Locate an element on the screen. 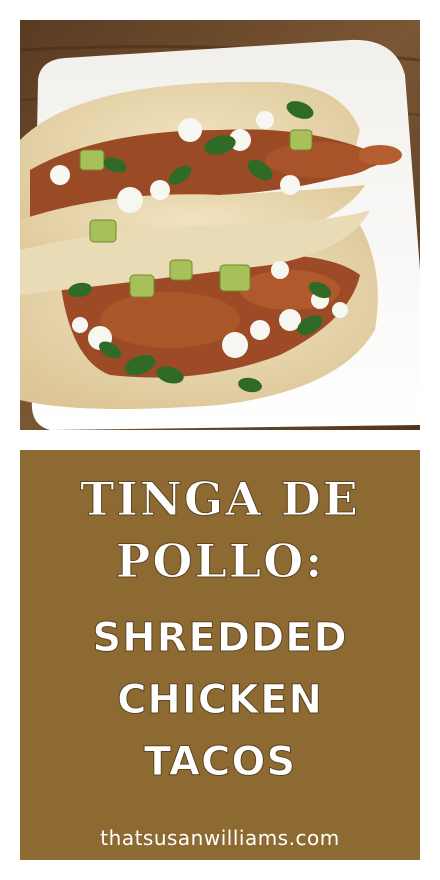 Image resolution: width=440 pixels, height=880 pixels. title-line-4: CHICKEN is located at coordinates (220, 700).